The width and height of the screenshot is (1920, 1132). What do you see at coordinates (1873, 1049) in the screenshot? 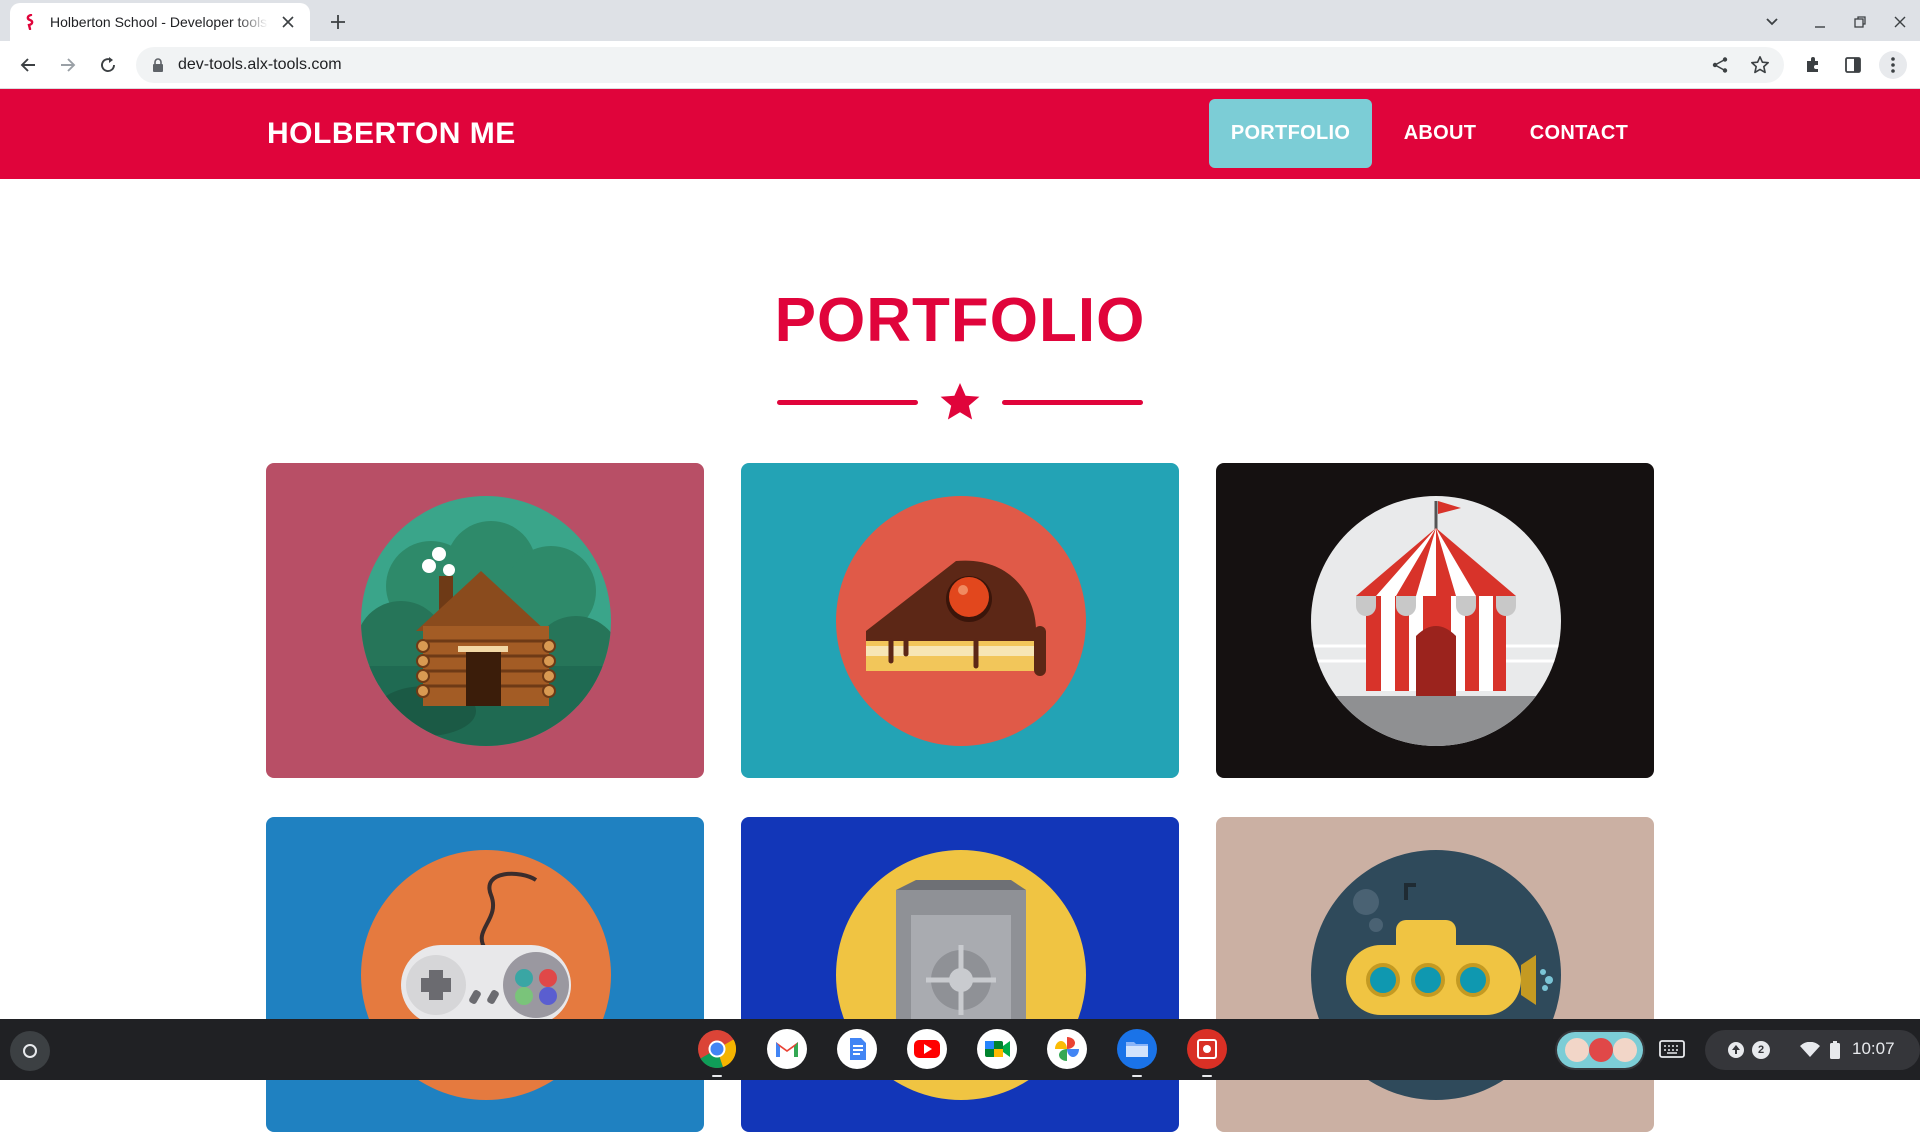
I see `clock-time: 10:07` at bounding box center [1873, 1049].